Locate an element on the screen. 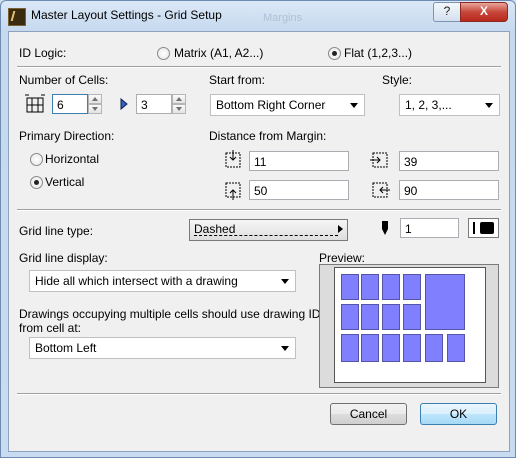  id-logic-label: ID Logic: is located at coordinates (43, 53).